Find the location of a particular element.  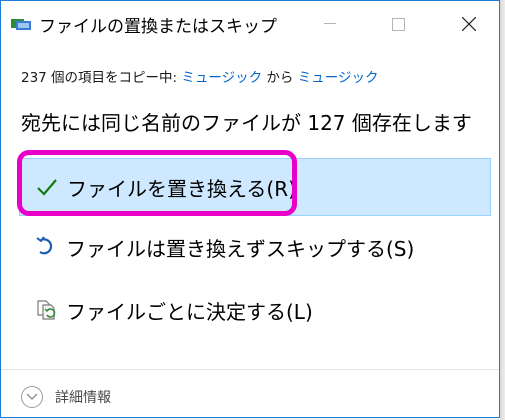

close-button is located at coordinates (469, 24).